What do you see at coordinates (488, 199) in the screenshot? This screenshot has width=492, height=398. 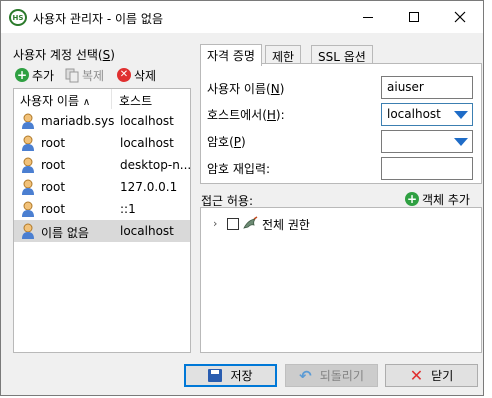 I see `background-strip` at bounding box center [488, 199].